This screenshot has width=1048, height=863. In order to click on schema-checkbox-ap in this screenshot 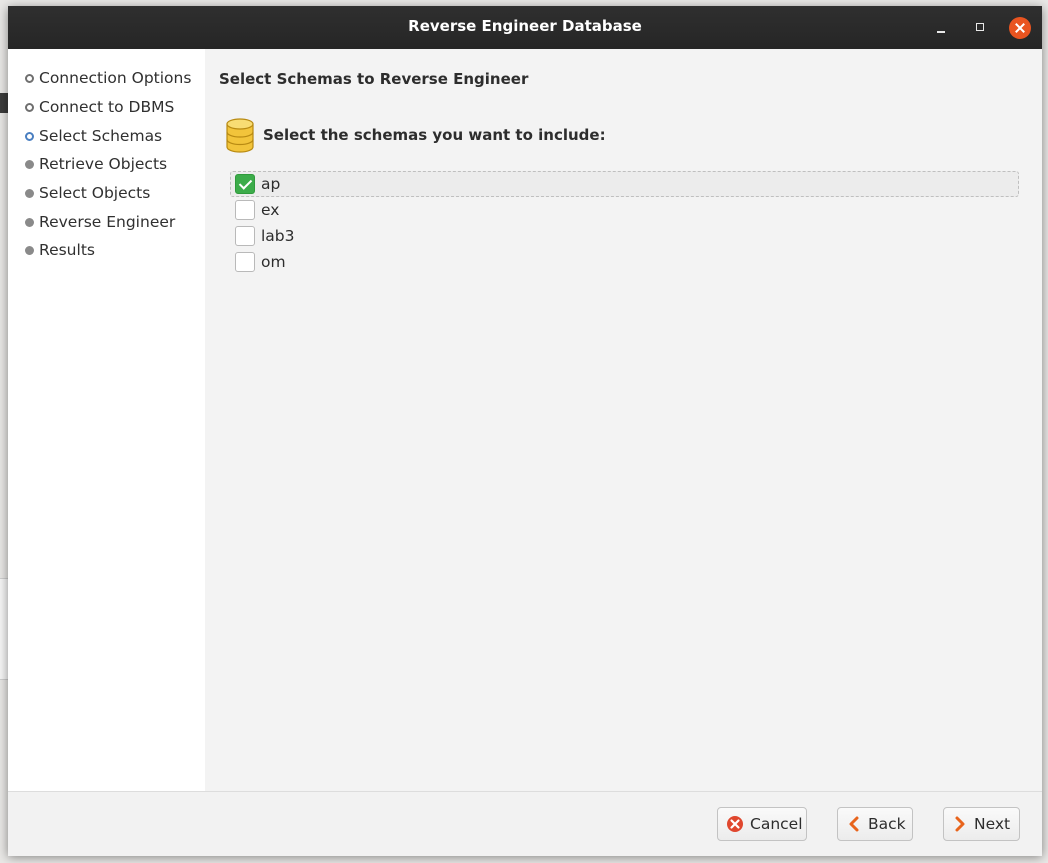, I will do `click(245, 184)`.